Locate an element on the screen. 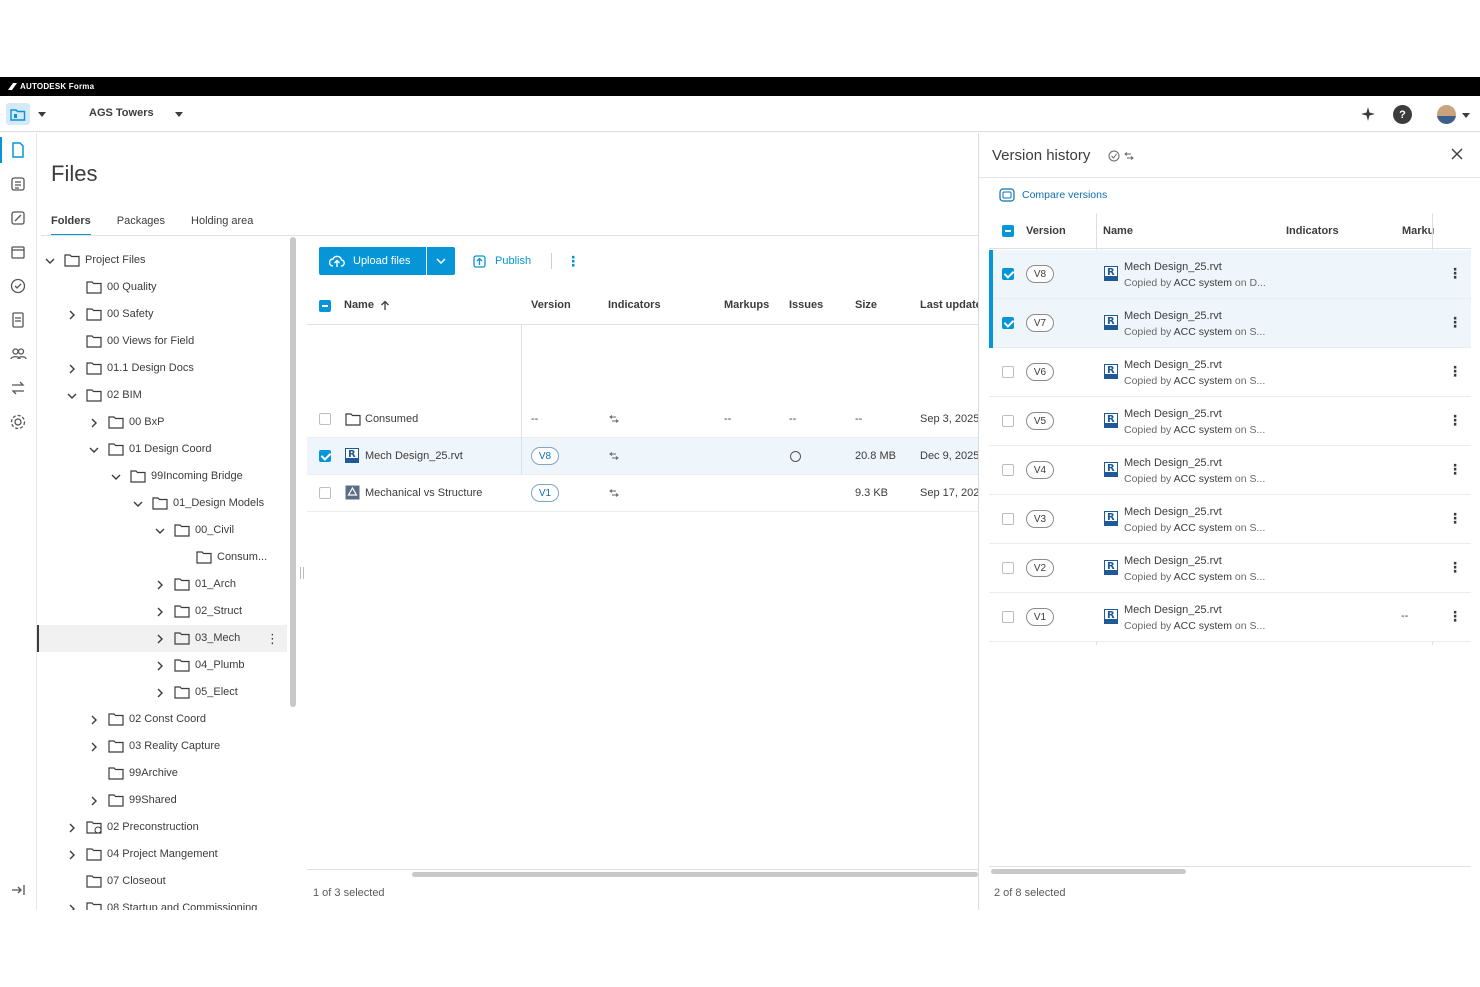 The height and width of the screenshot is (987, 1480). tree-item: 01_Arch is located at coordinates (162, 584).